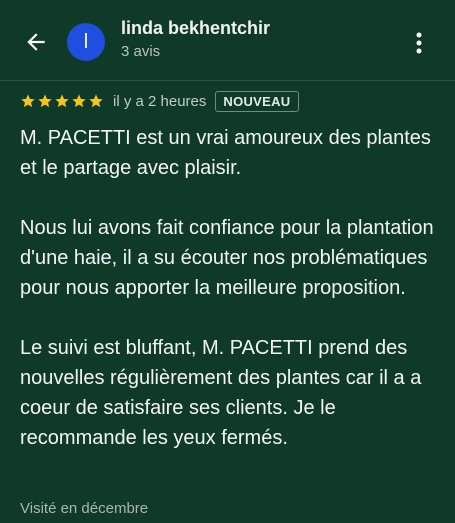 The width and height of the screenshot is (455, 523). I want to click on star-rating, so click(62, 101).